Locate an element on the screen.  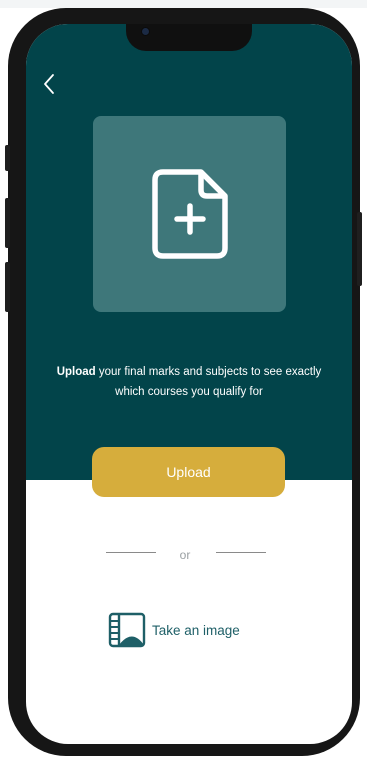
file-plus-icon is located at coordinates (190, 214).